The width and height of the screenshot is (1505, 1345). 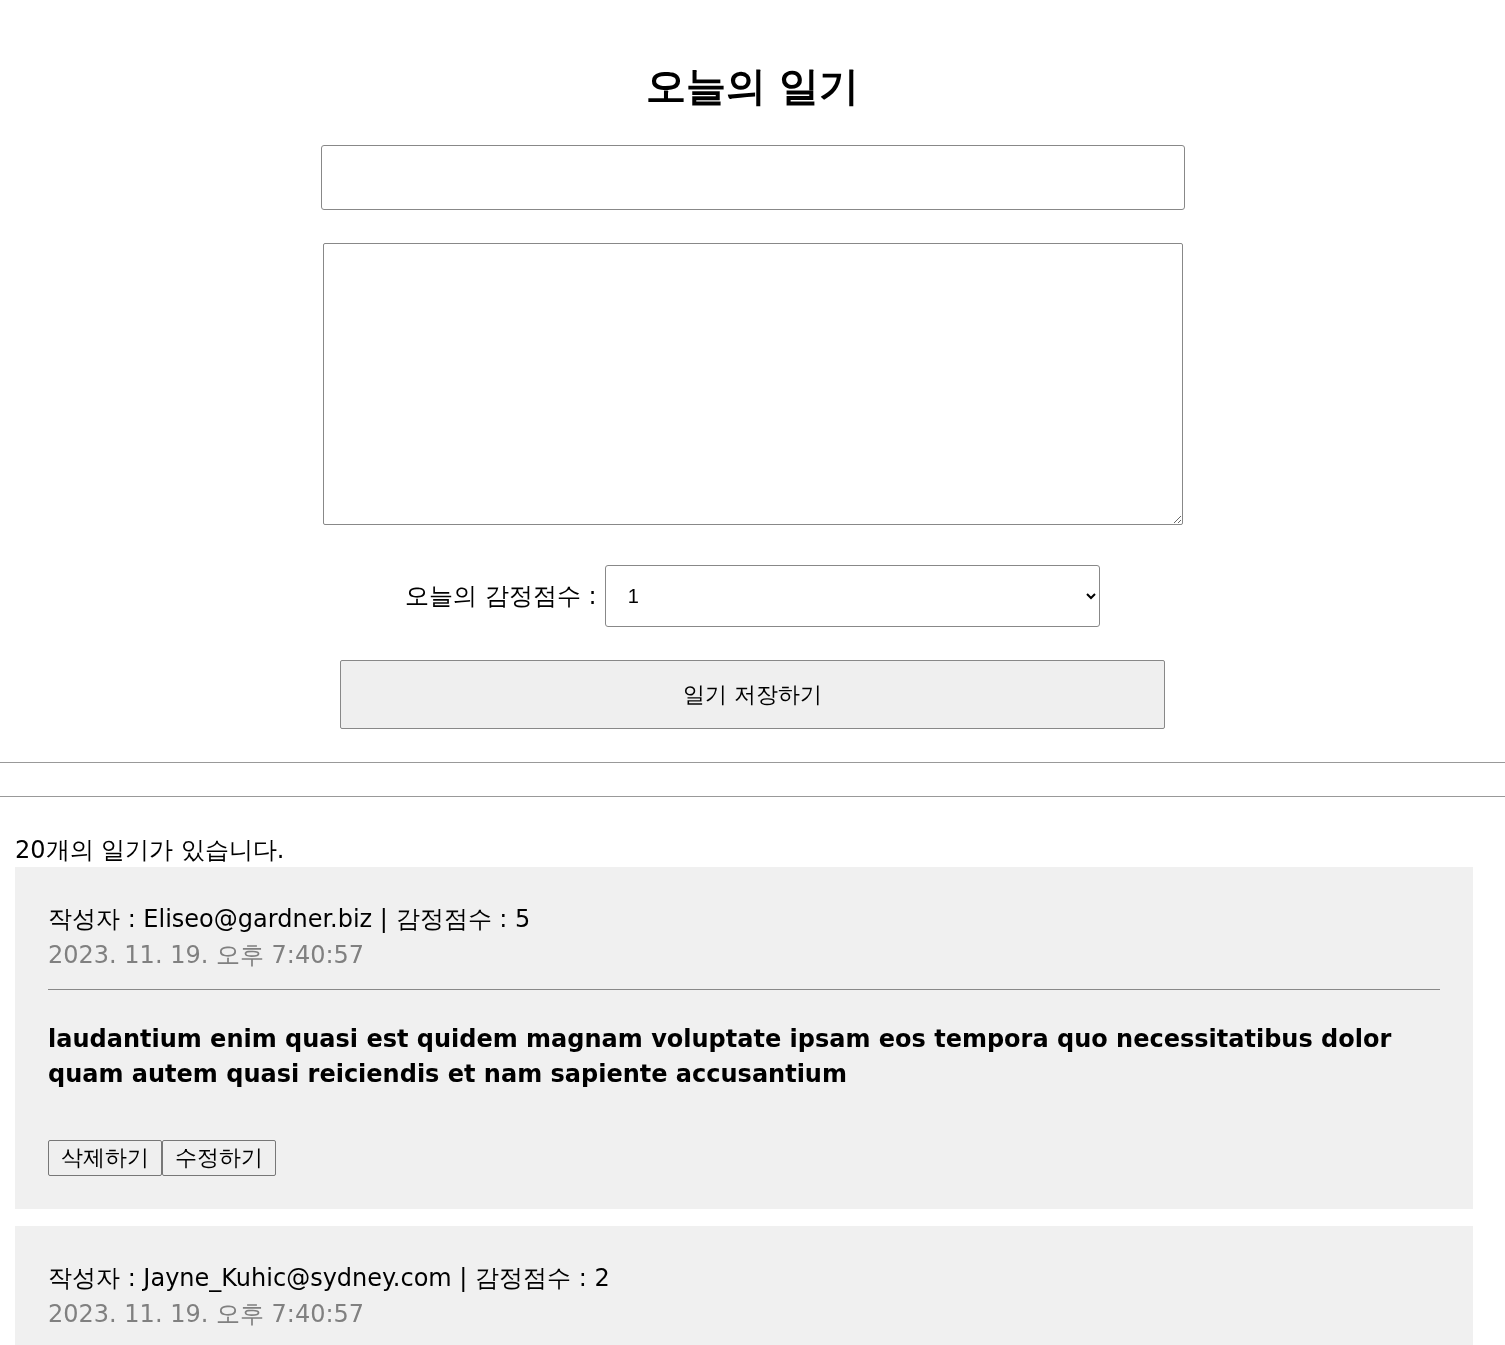 What do you see at coordinates (752, 177) in the screenshot?
I see `author-input-field` at bounding box center [752, 177].